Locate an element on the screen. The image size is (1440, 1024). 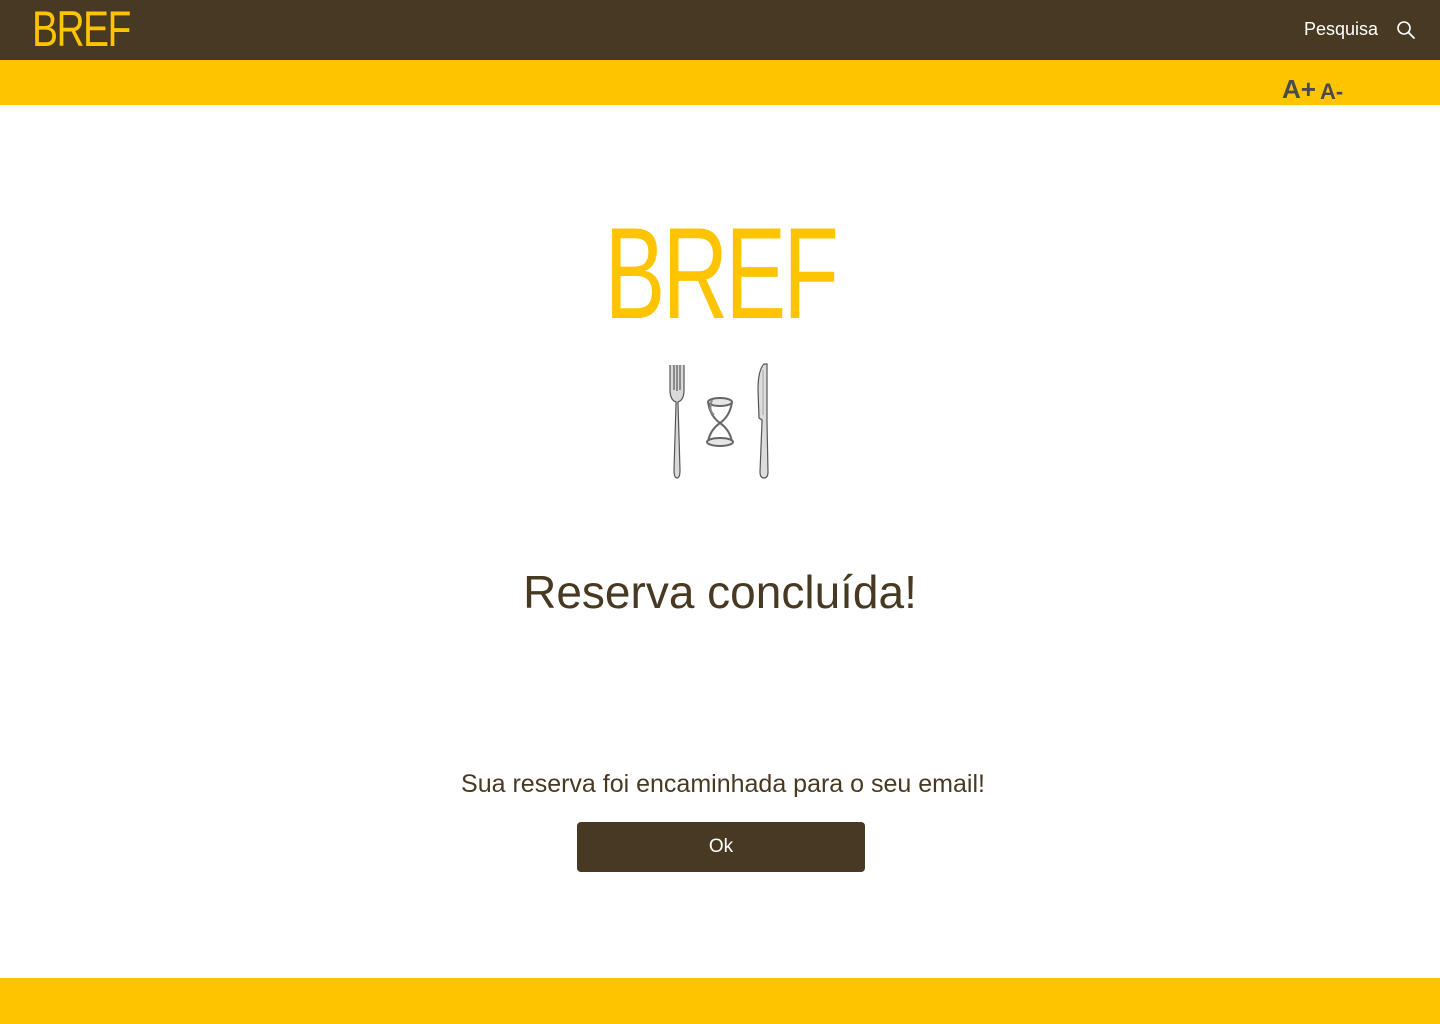
knife-icon is located at coordinates (763, 421).